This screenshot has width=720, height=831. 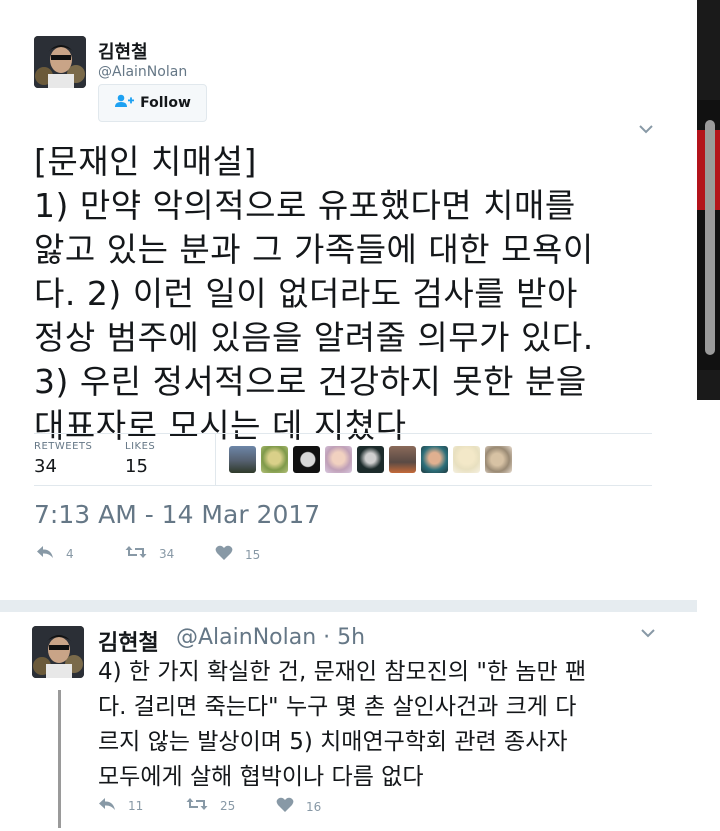 I want to click on reply-action: 4, so click(x=55, y=553).